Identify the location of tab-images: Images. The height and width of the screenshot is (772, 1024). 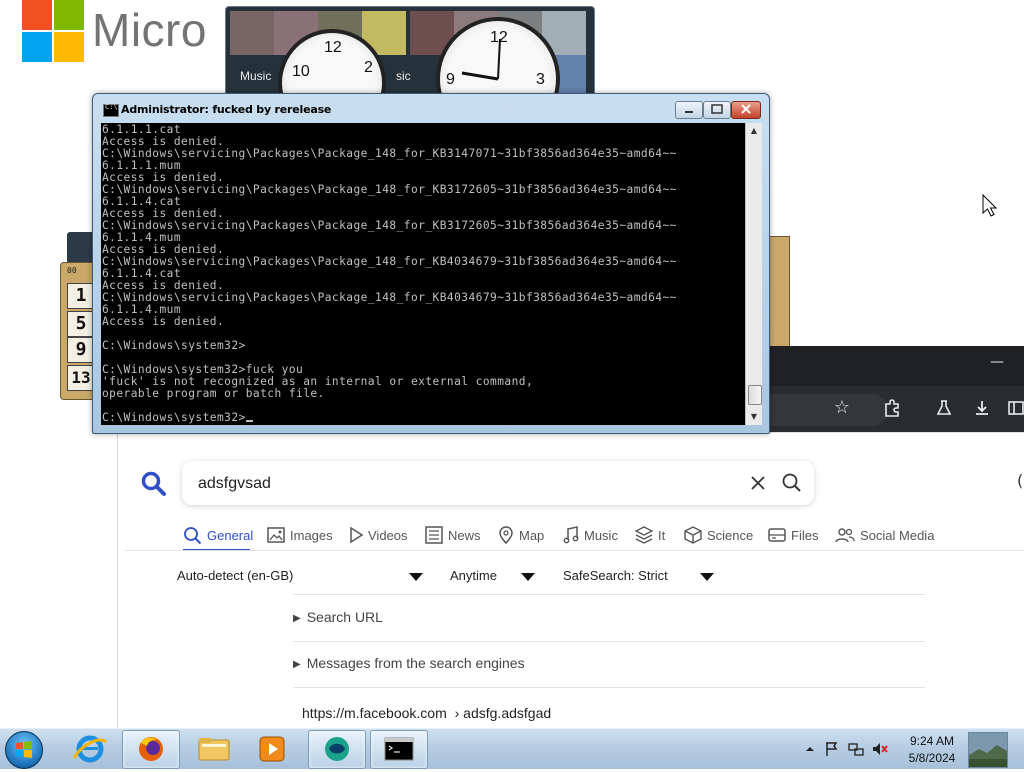
(300, 535).